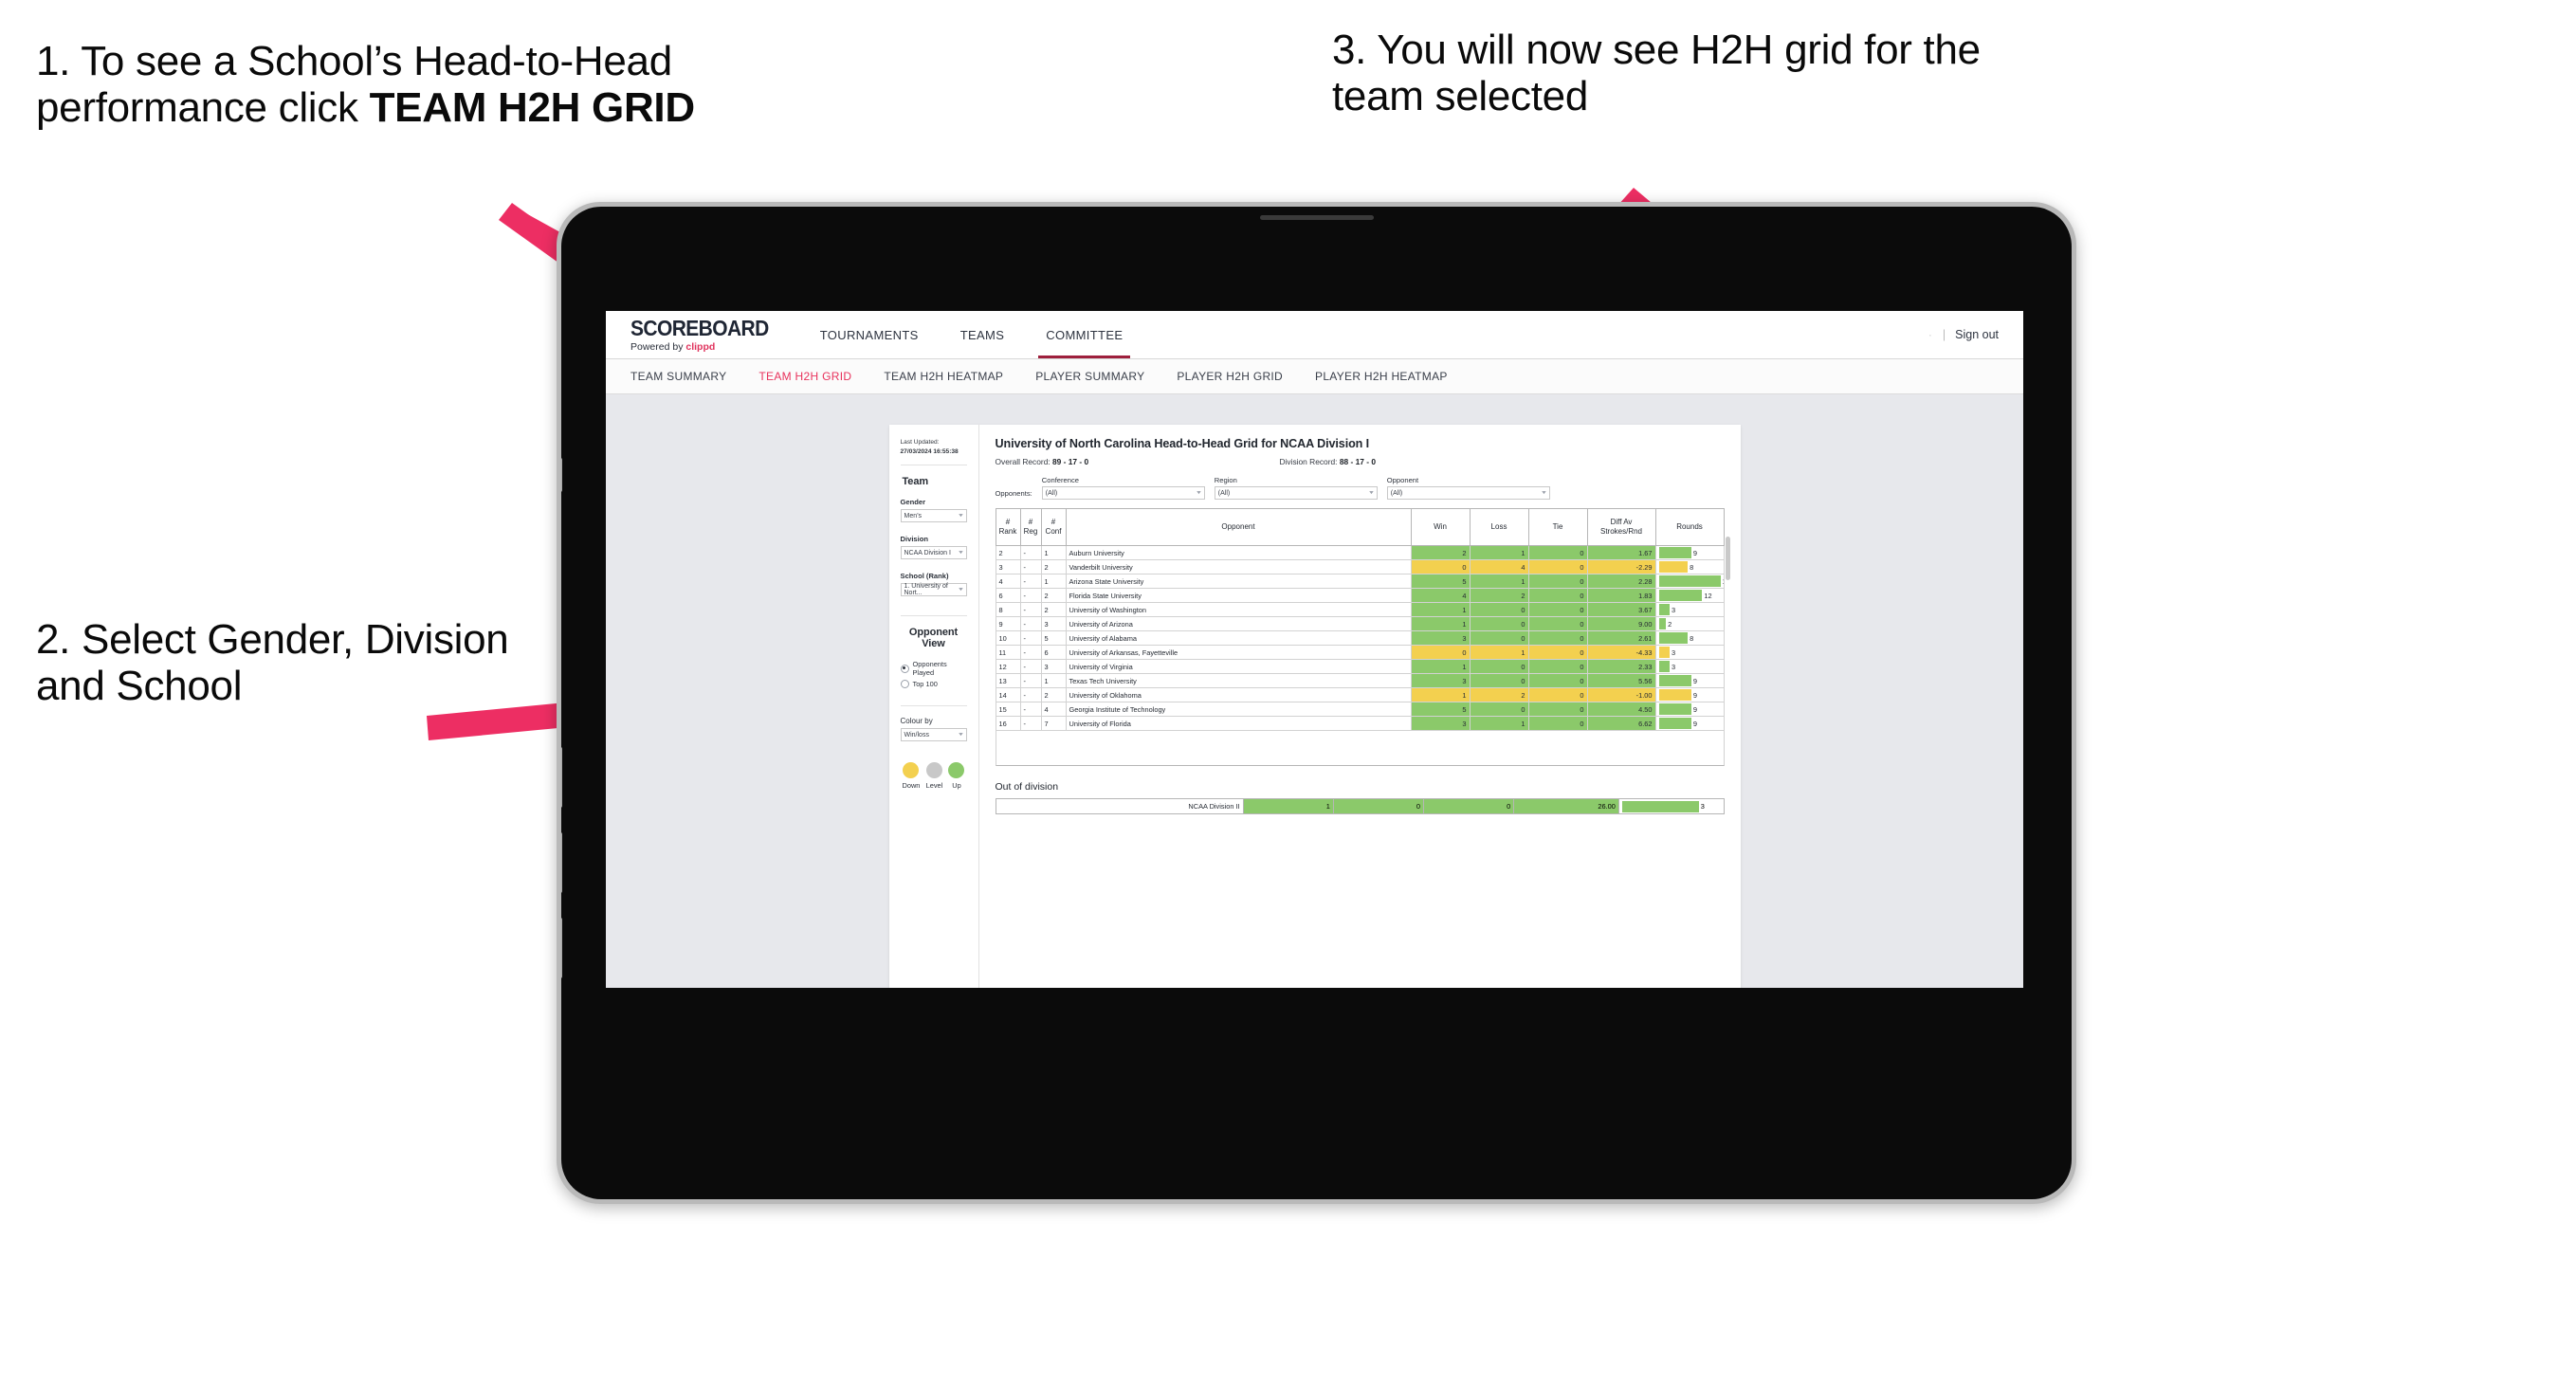 This screenshot has width=2576, height=1386. I want to click on cell-opponent: Auburn University, so click(1238, 553).